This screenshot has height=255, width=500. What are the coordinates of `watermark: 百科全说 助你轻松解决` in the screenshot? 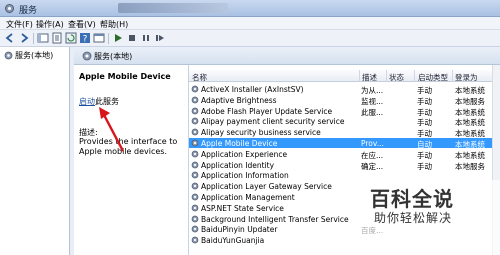 It's located at (428, 217).